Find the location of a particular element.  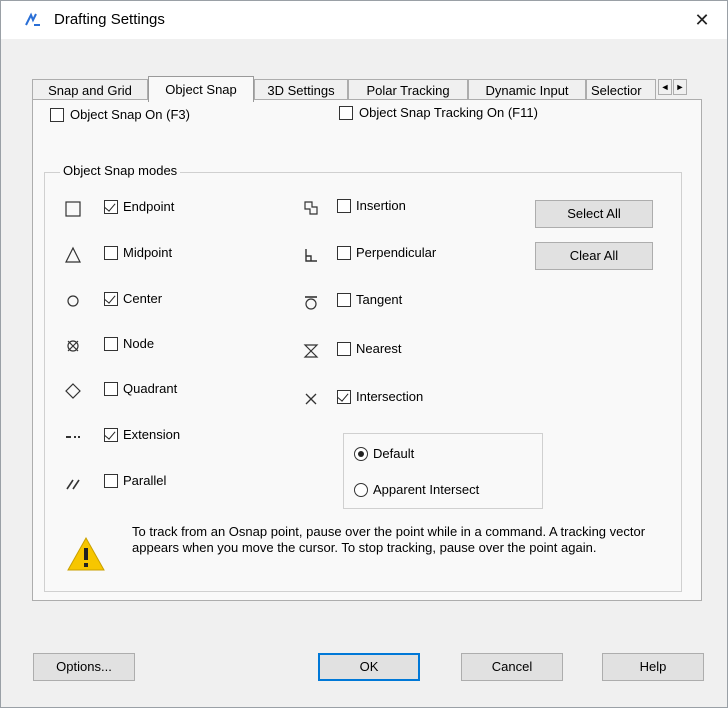

default-radio is located at coordinates (361, 454).